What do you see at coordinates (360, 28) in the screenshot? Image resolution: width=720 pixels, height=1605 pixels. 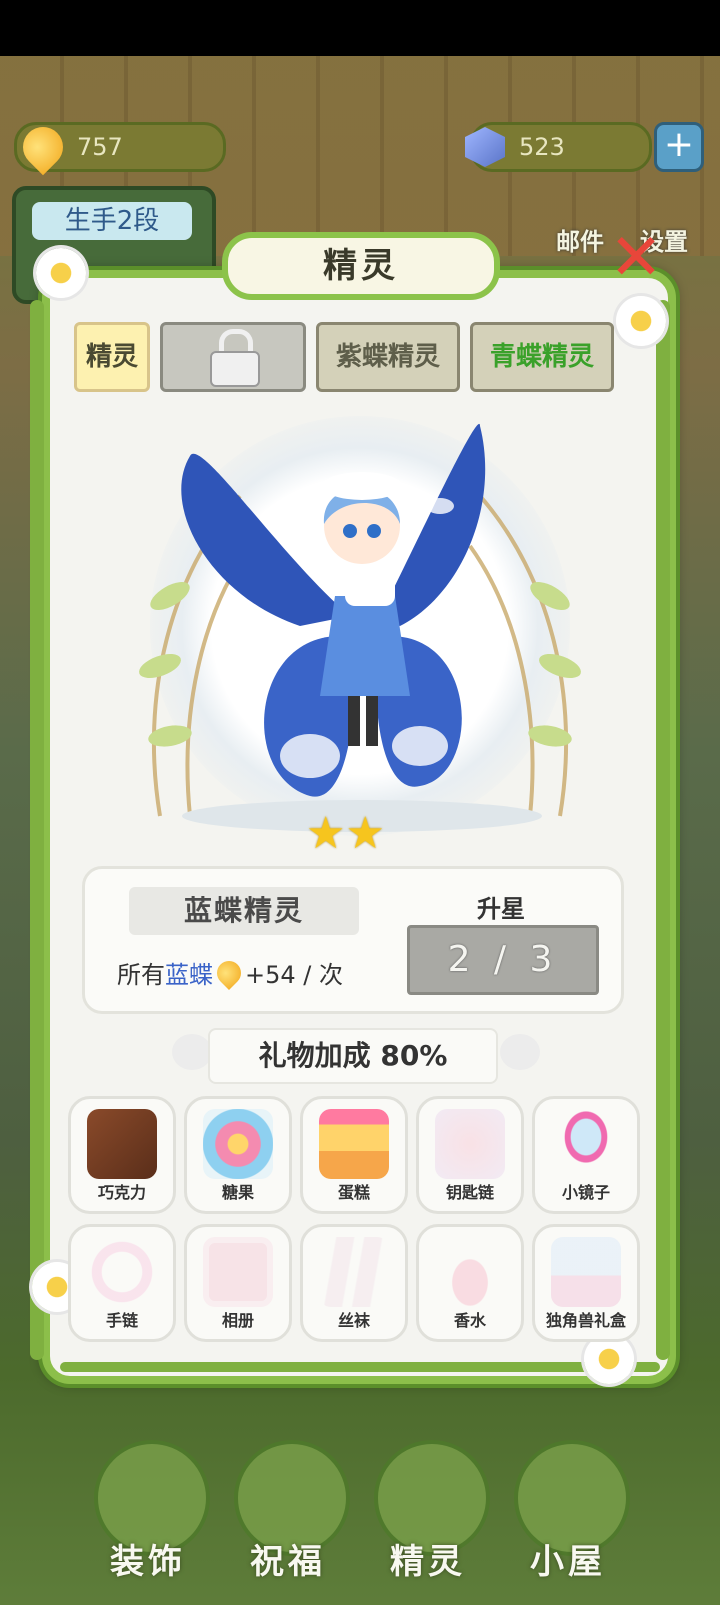 I see `status-bar` at bounding box center [360, 28].